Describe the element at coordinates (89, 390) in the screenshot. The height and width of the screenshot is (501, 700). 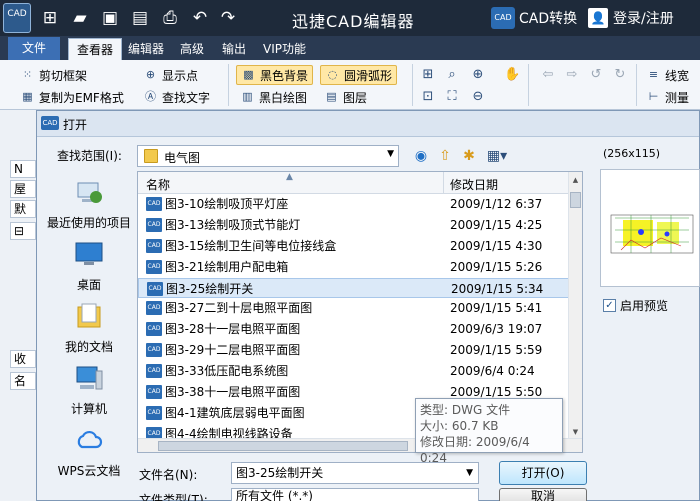
I see `place-computer: 计算机` at that location.